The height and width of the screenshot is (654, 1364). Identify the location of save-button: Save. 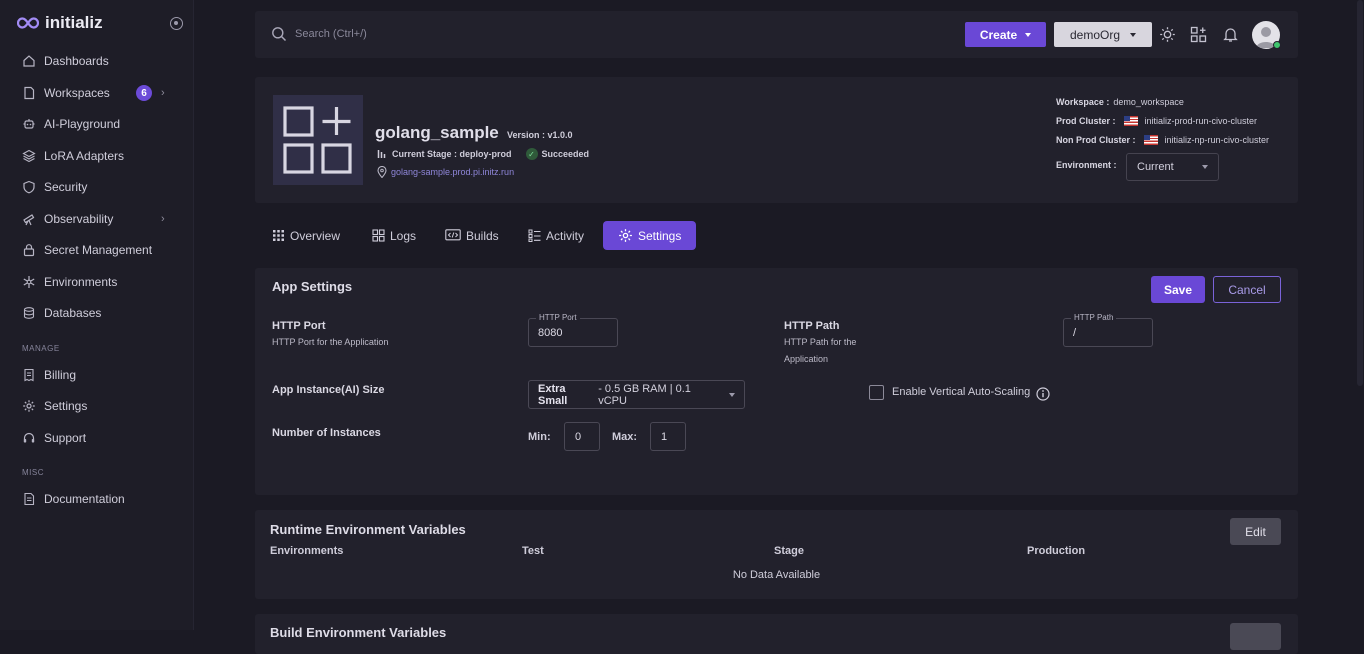
(1178, 289).